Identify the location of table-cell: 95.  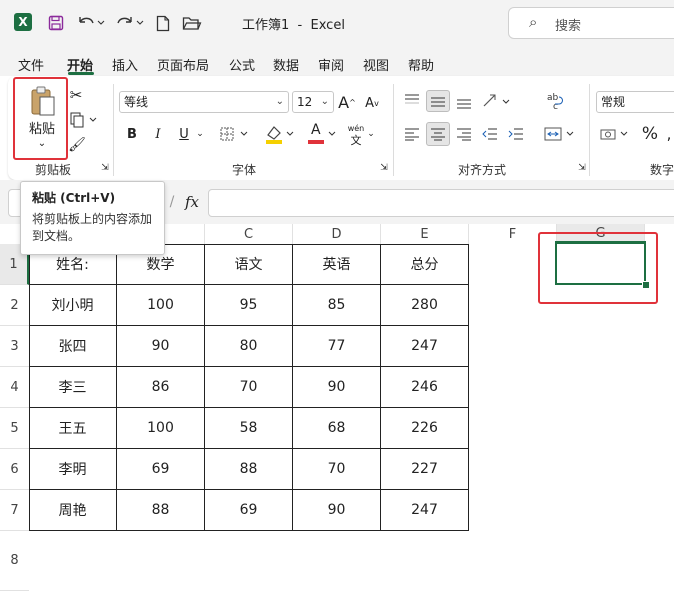
(249, 305).